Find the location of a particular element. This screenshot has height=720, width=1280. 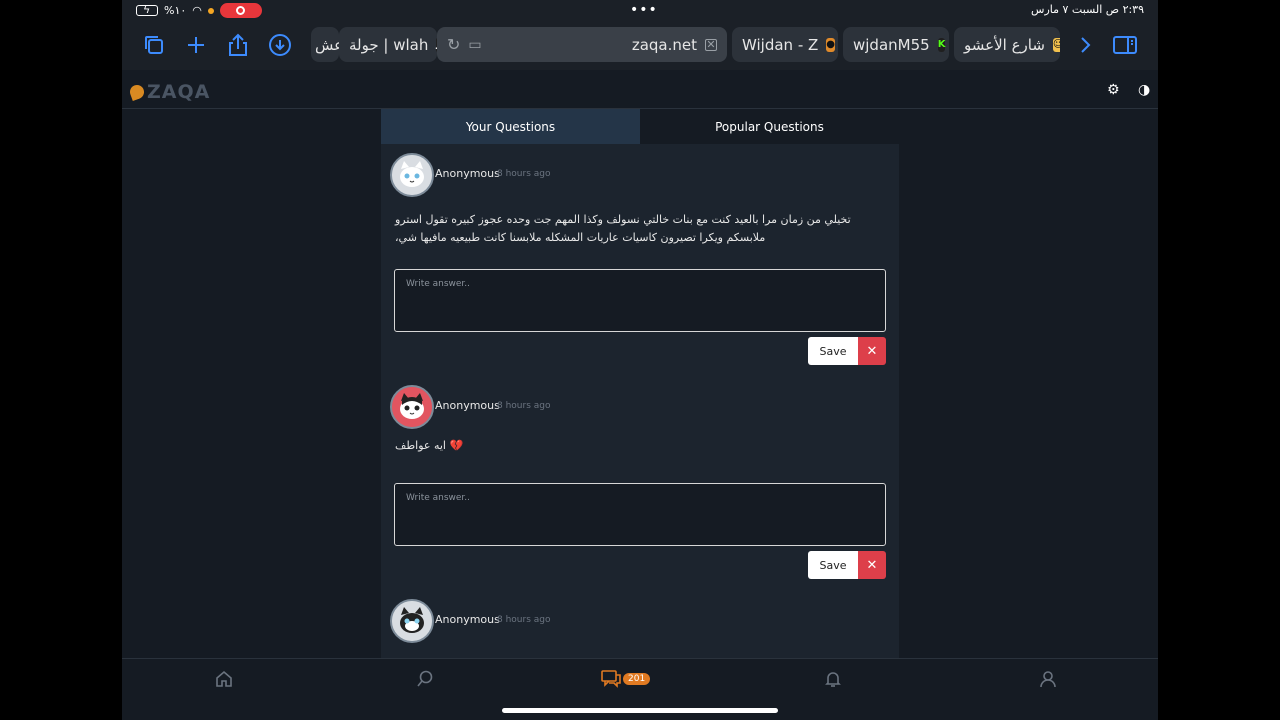

tab-active-address: ↻ ▭ zaqa.net ✕ is located at coordinates (582, 44).